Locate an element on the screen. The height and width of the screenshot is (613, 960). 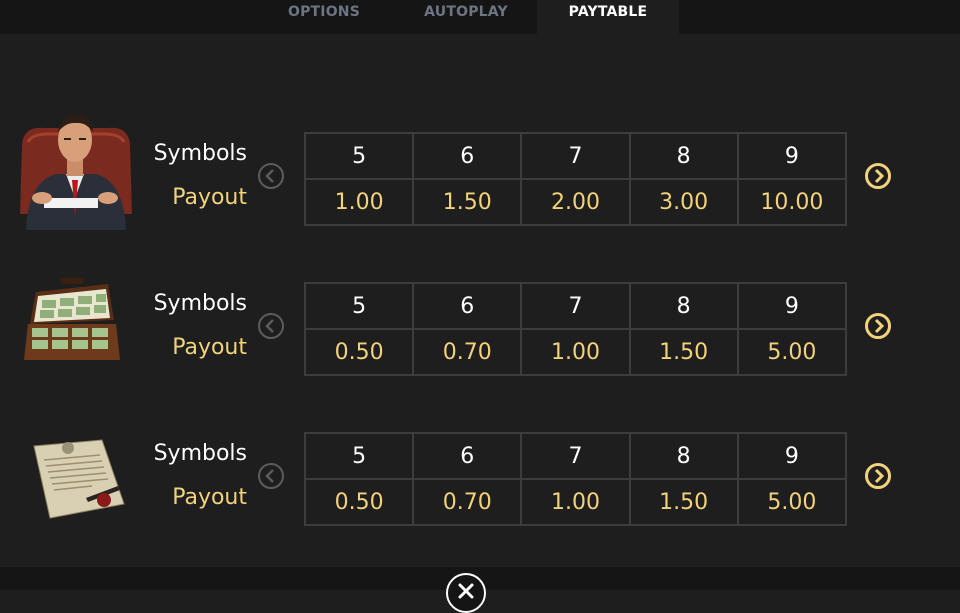
tab-options: OPTIONS is located at coordinates (324, 17).